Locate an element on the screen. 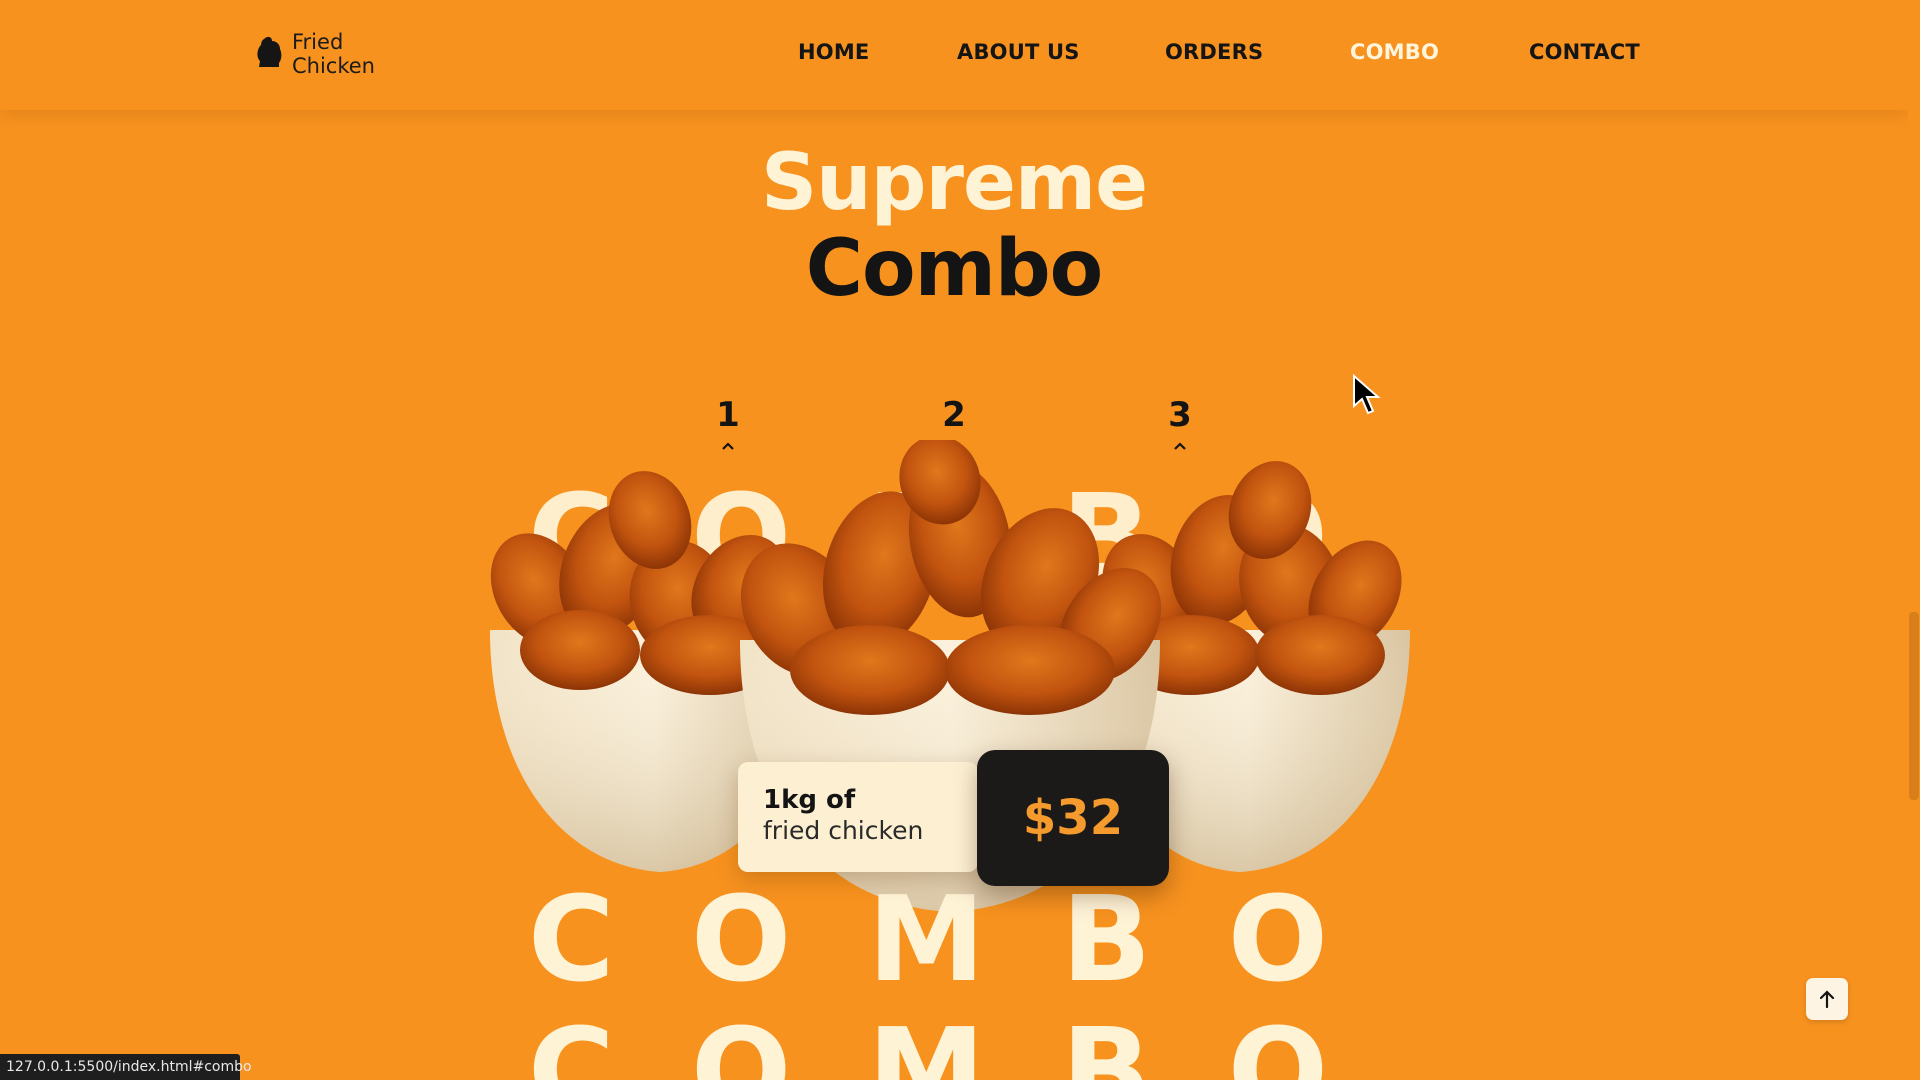 The height and width of the screenshot is (1080, 1920). nav-orders: ORDERS is located at coordinates (1214, 52).